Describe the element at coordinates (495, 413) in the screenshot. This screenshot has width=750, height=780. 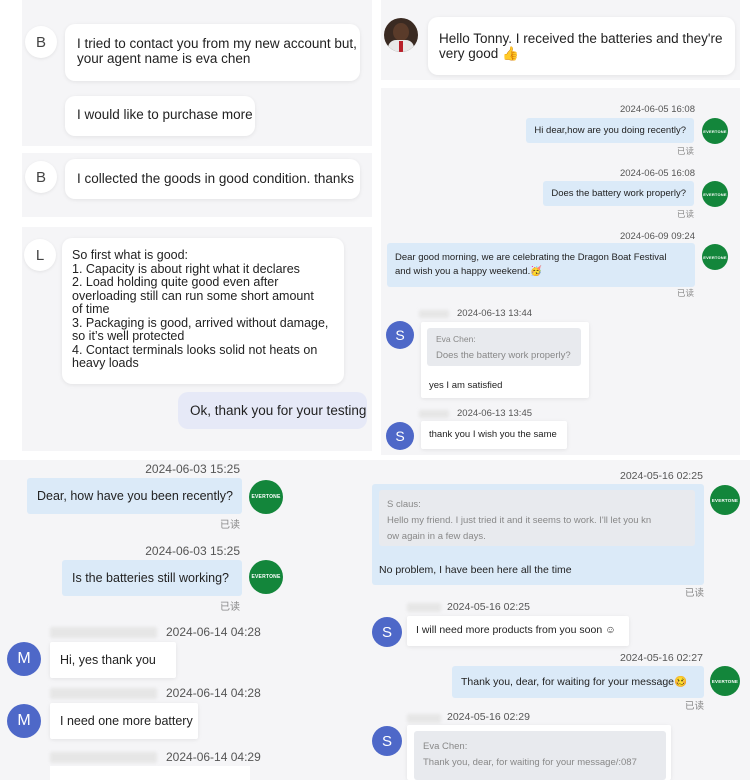
I see `message-timestamp: 2024-06-13 13:45` at that location.